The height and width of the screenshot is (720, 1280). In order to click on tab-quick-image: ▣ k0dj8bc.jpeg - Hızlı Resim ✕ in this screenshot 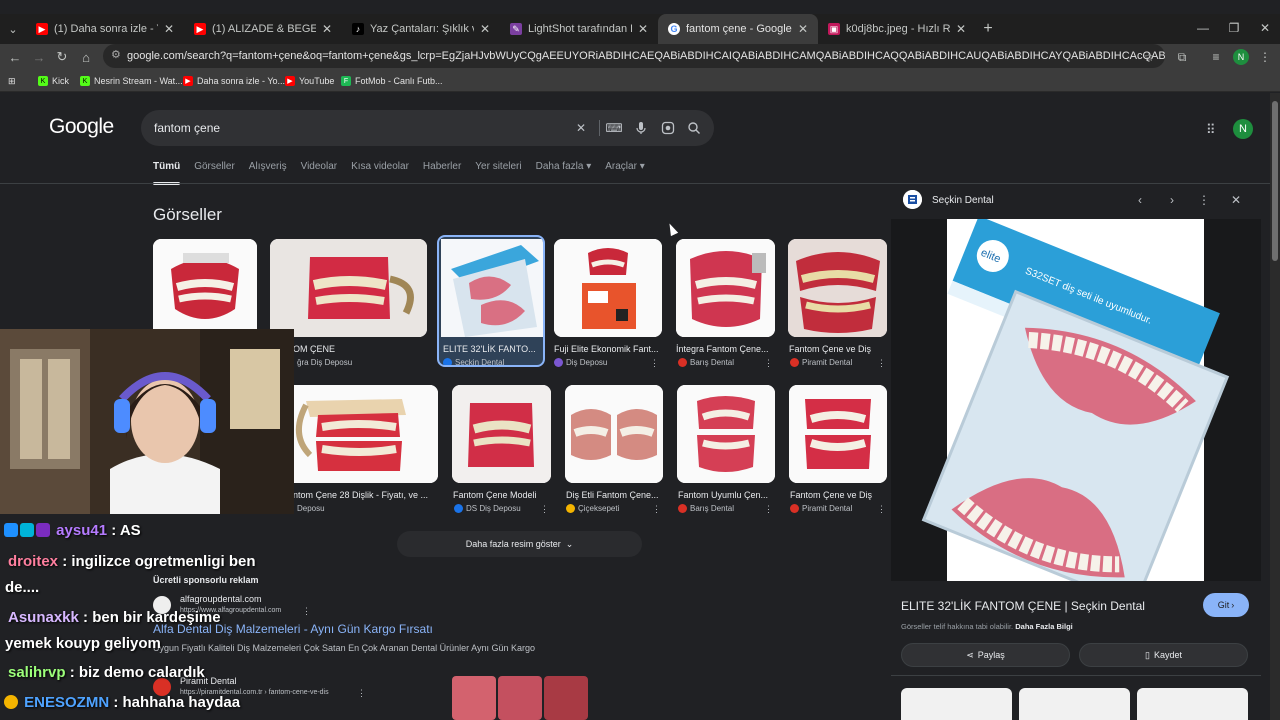, I will do `click(897, 29)`.